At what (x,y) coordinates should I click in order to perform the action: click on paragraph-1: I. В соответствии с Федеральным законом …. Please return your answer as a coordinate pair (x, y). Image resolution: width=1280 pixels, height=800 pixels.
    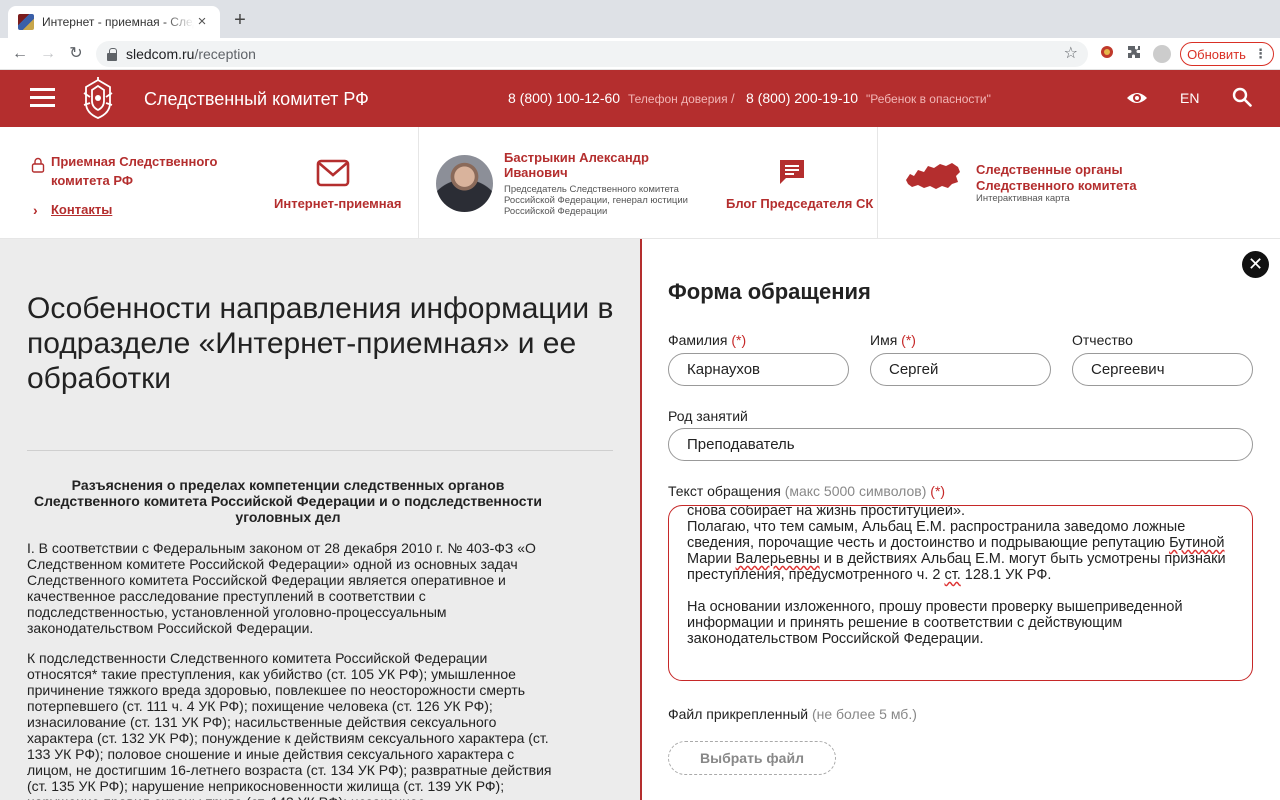
    Looking at the image, I should click on (281, 588).